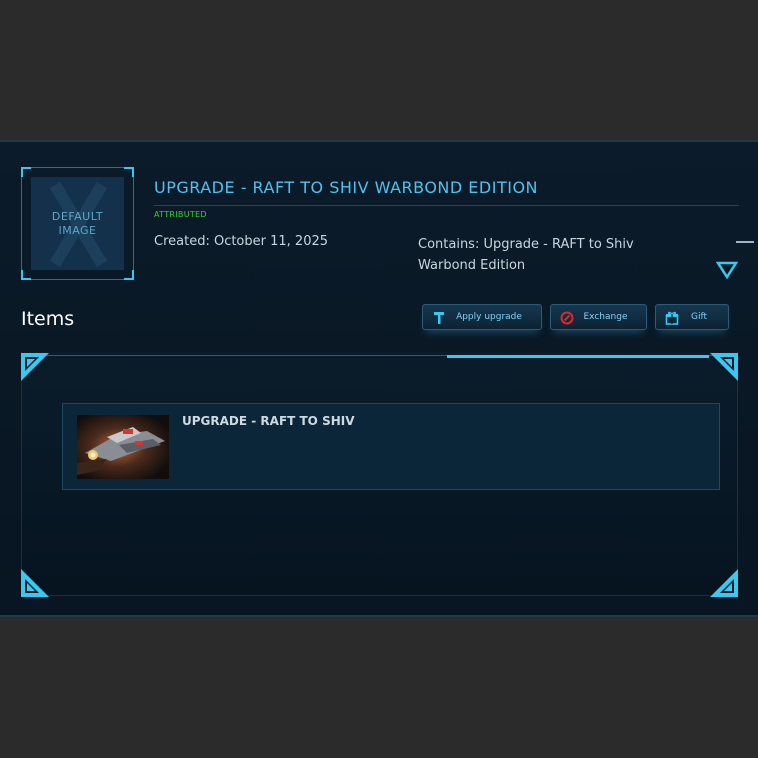 This screenshot has height=758, width=758. I want to click on frame-corner-top-right, so click(724, 367).